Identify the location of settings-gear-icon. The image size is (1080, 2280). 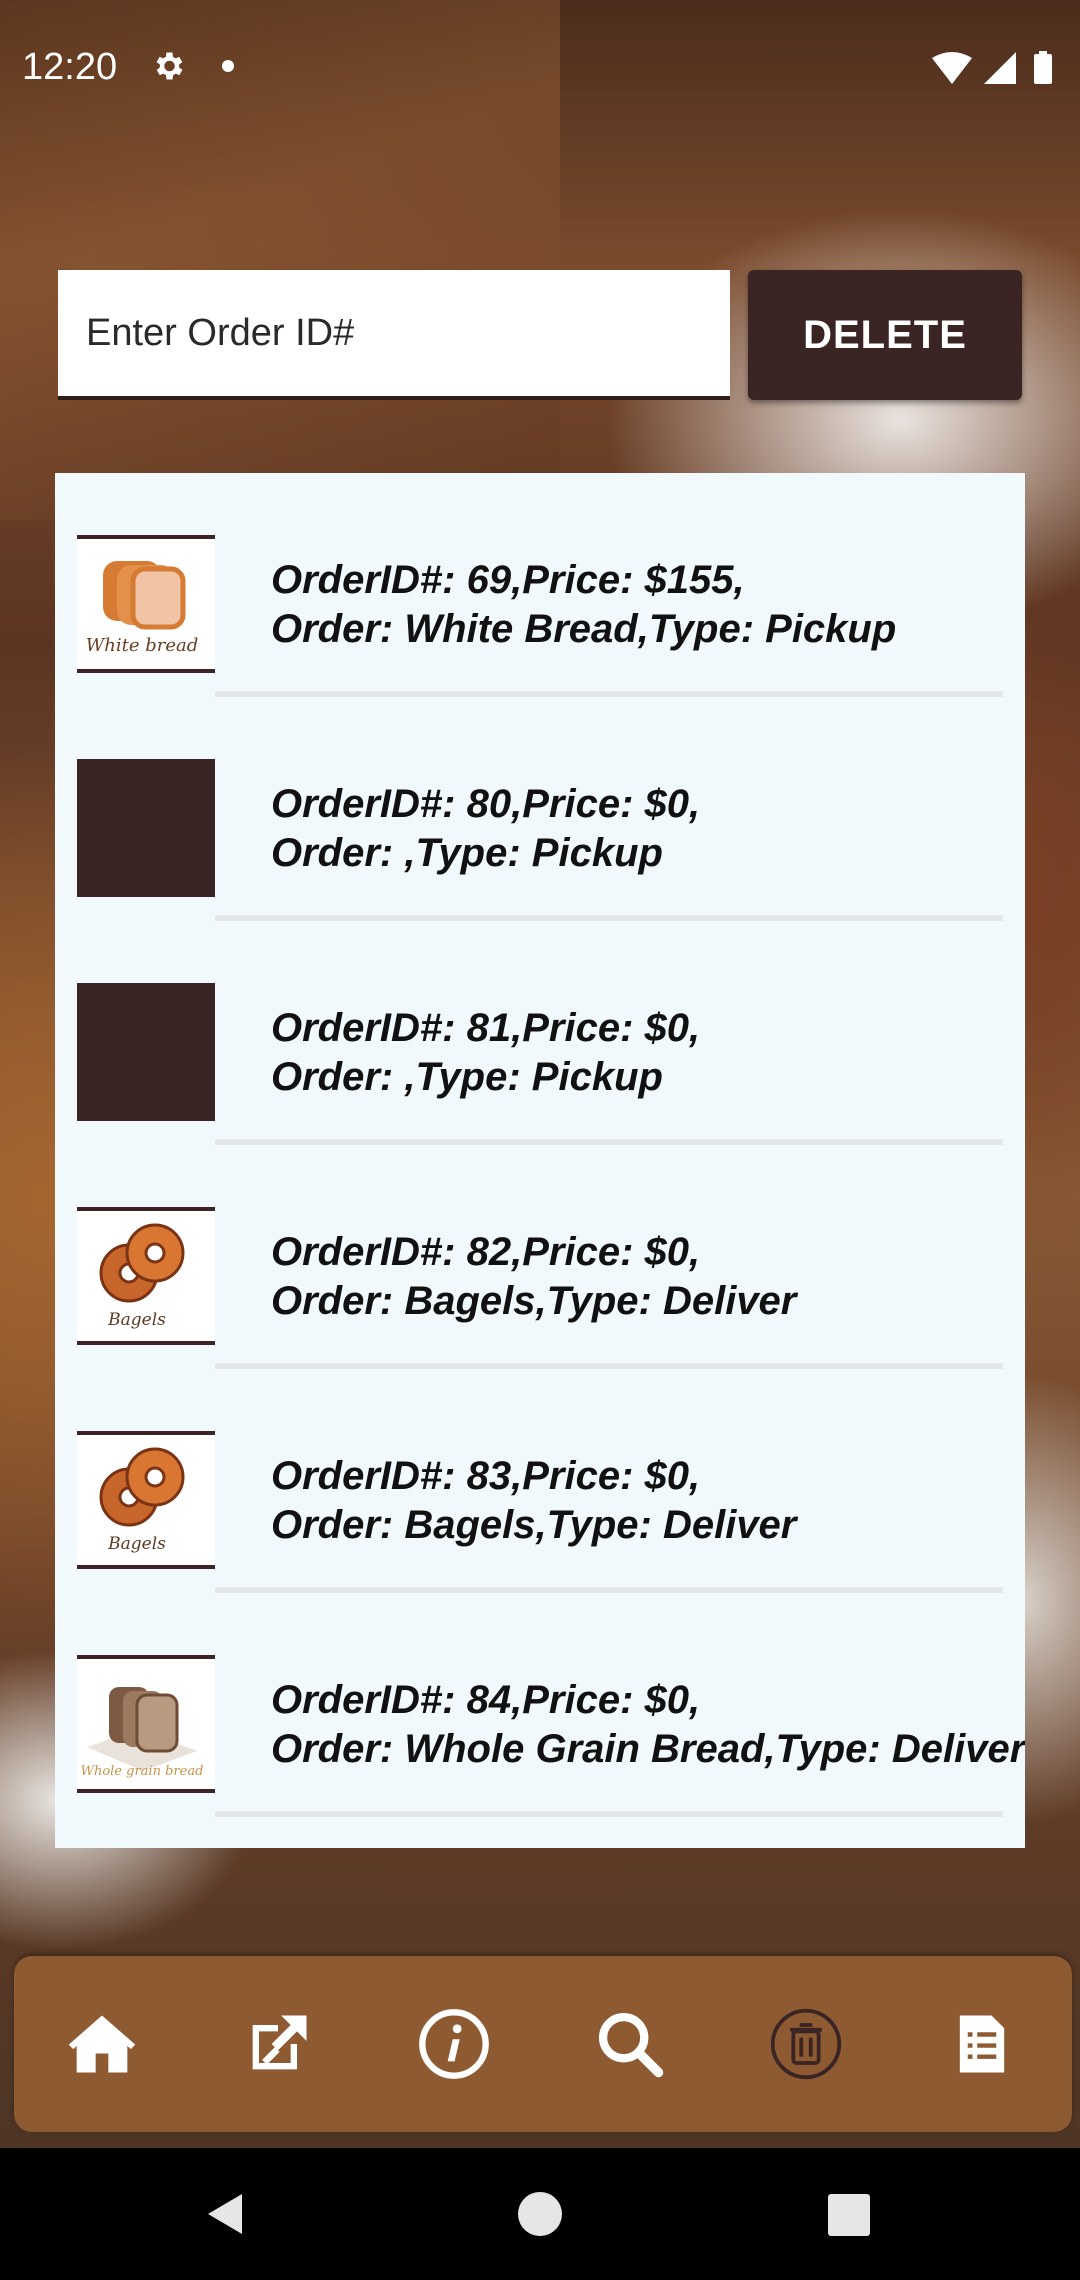
(168, 66).